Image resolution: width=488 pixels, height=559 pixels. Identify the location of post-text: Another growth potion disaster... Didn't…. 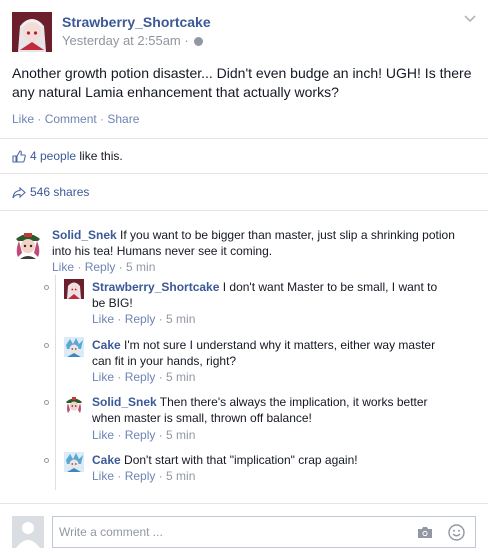
(242, 82).